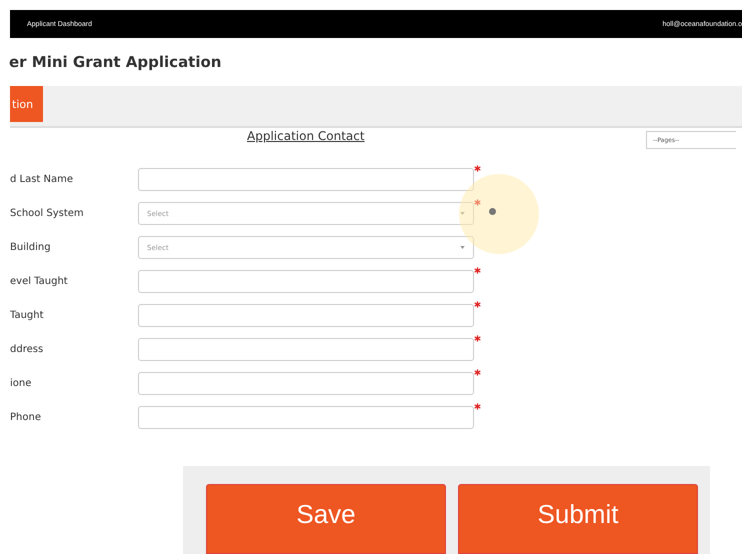  I want to click on save-button: Save, so click(326, 519).